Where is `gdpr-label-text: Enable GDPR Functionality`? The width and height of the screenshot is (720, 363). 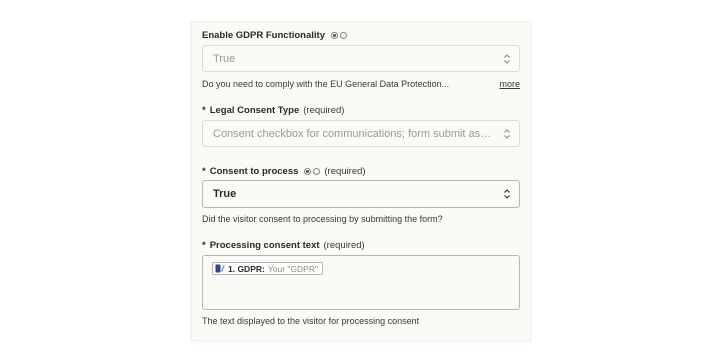 gdpr-label-text: Enable GDPR Functionality is located at coordinates (263, 35).